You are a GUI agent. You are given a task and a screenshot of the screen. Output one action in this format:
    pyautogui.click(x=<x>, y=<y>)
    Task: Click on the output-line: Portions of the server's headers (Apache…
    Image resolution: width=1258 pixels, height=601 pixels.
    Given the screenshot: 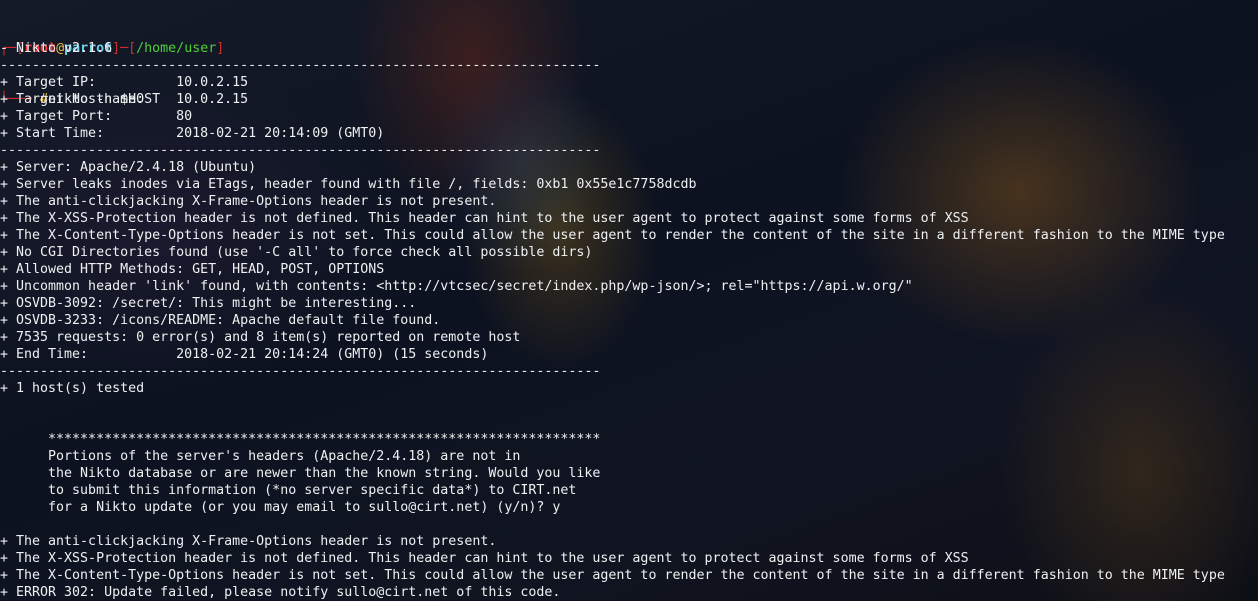 What is the action you would take?
    pyautogui.click(x=260, y=456)
    